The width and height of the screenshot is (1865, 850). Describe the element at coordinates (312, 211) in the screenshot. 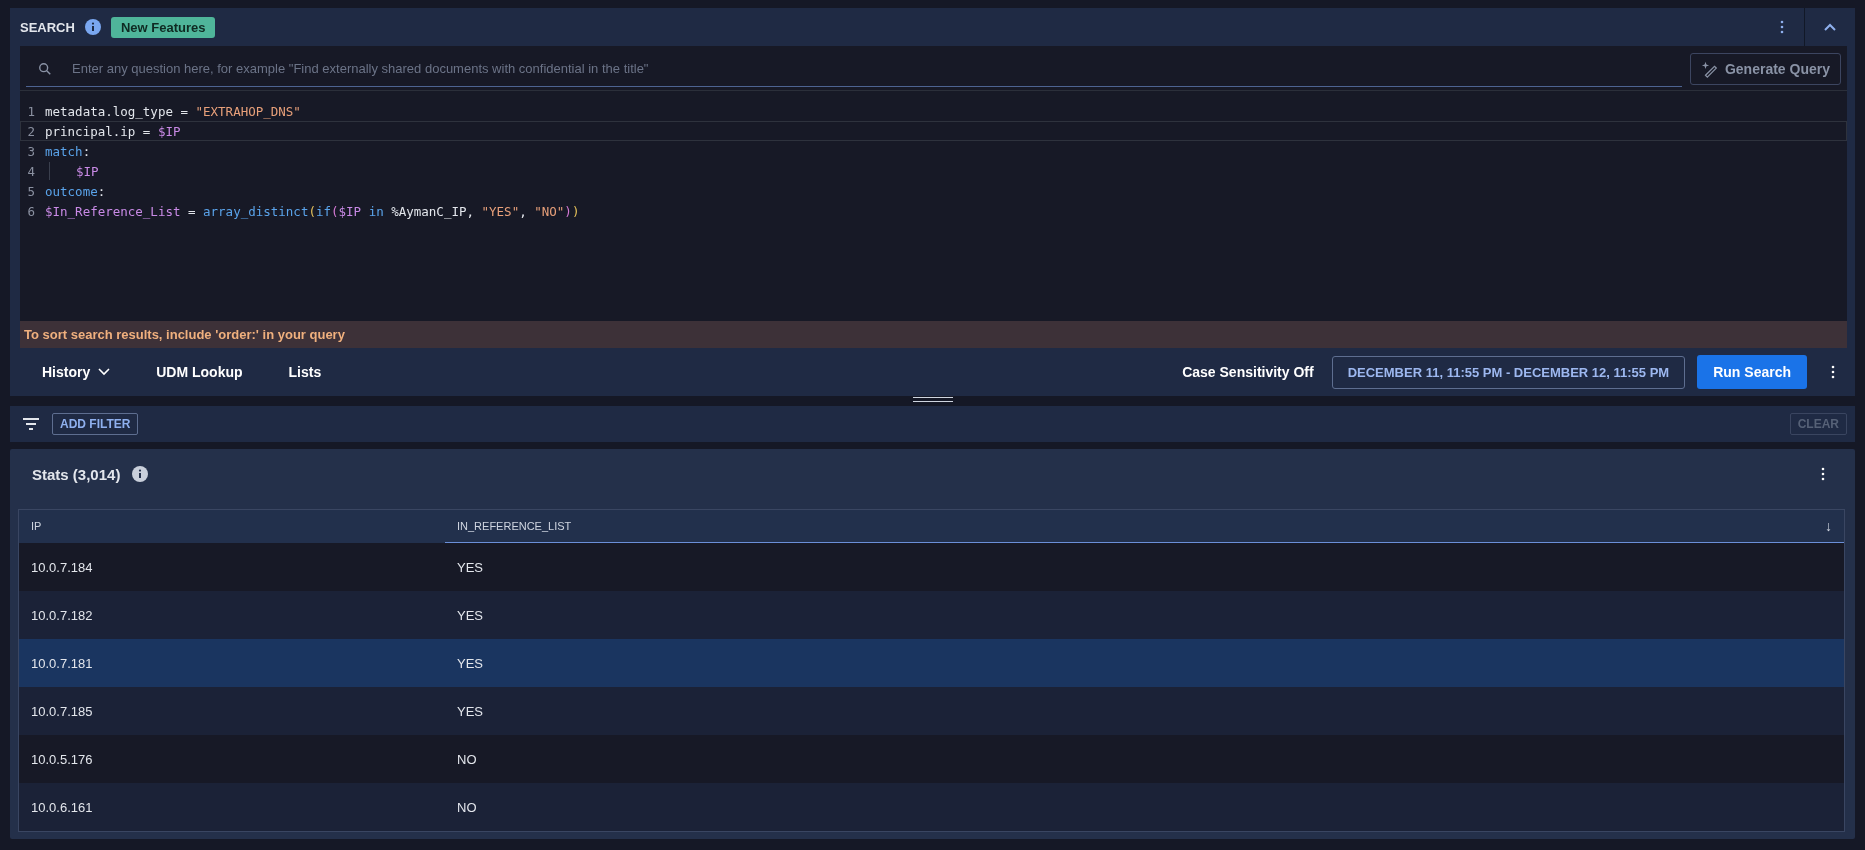

I see `code-line: $In_Reference_List = array_distinct(if($IP in %AymanC_IP, "YES", "NO"))` at that location.